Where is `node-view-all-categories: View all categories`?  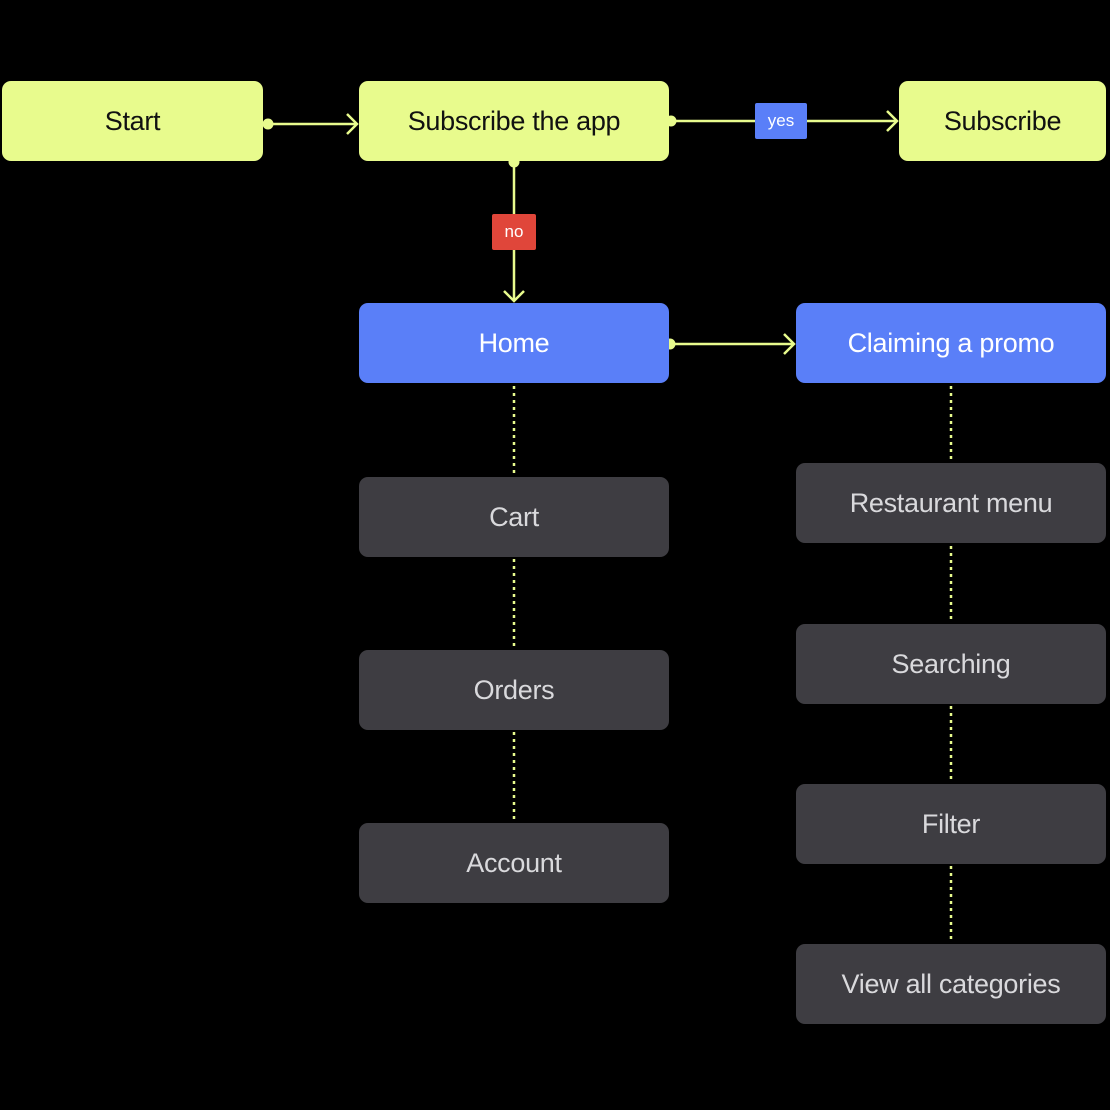
node-view-all-categories: View all categories is located at coordinates (951, 984).